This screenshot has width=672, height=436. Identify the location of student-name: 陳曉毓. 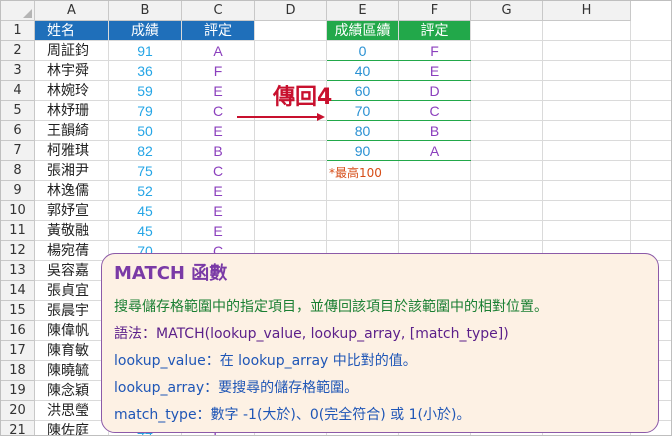
(71, 370).